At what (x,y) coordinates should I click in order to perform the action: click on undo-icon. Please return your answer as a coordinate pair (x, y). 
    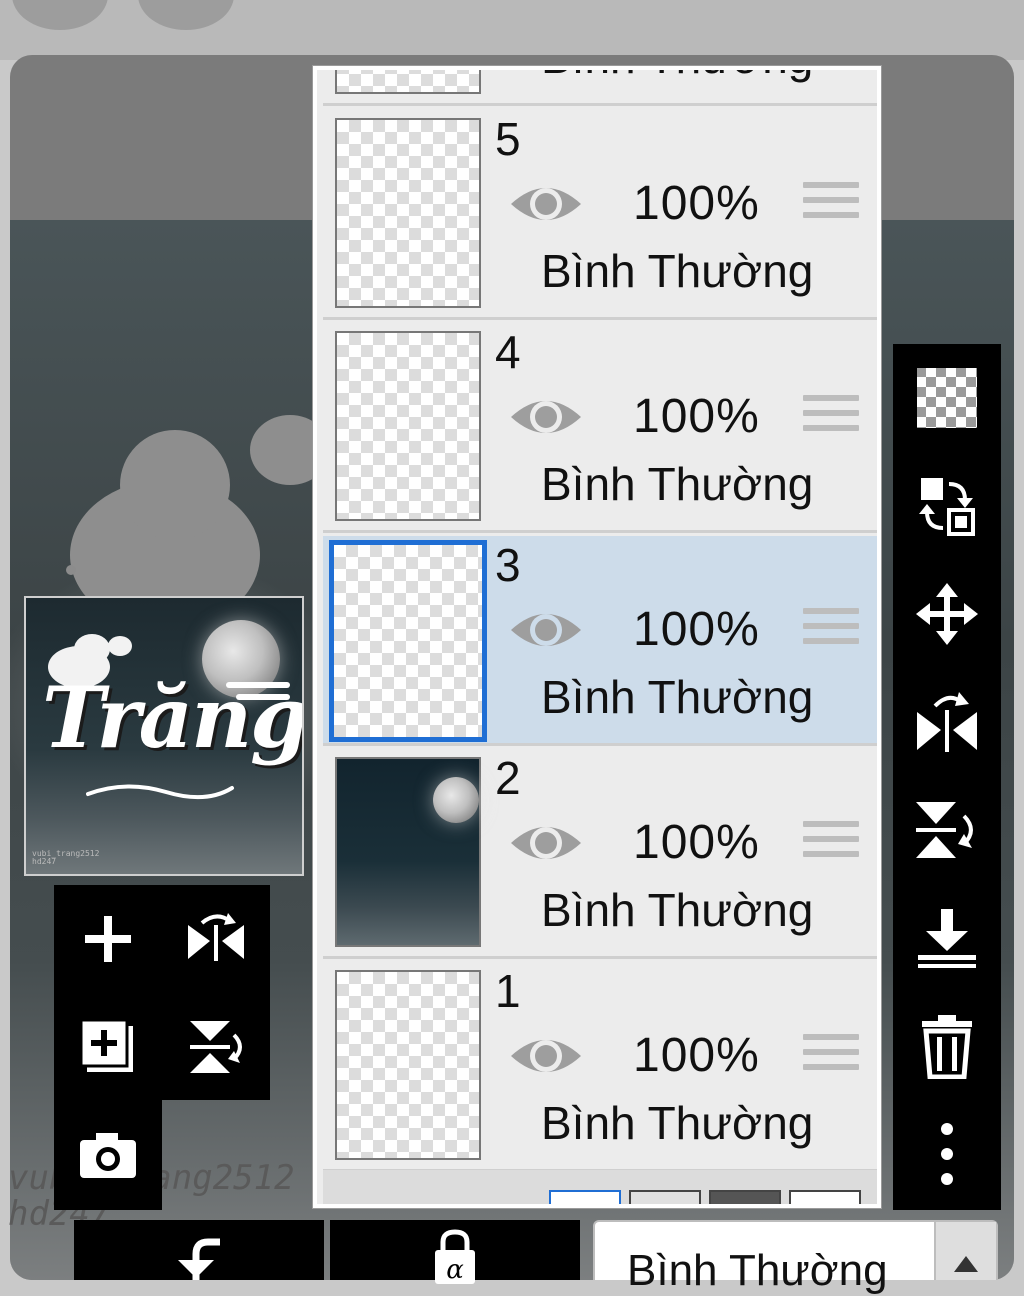
    Looking at the image, I should click on (199, 1259).